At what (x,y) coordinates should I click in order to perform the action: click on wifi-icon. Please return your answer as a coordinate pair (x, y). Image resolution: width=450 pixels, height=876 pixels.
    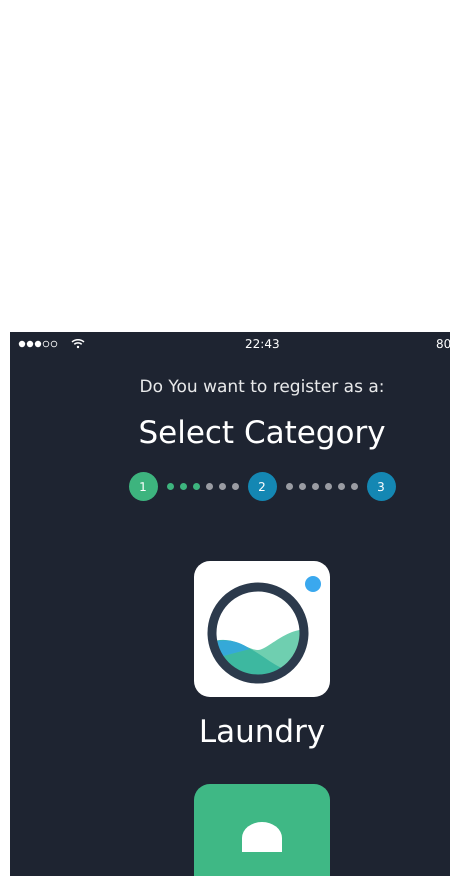
    Looking at the image, I should click on (78, 343).